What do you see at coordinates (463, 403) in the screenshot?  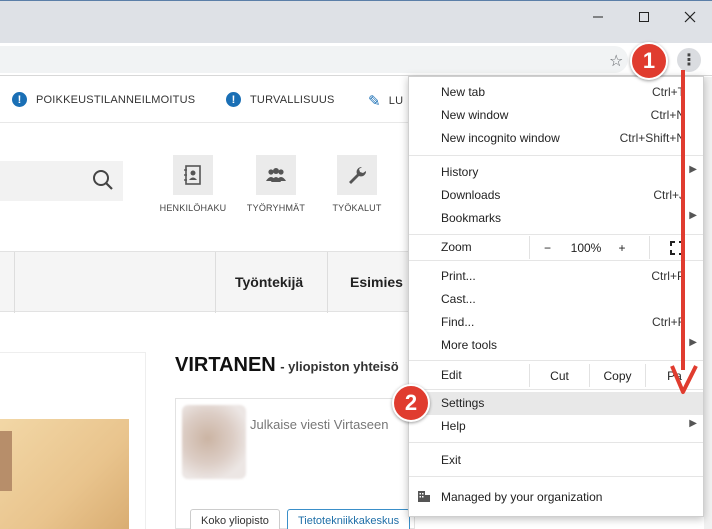 I see `menu-label: Settings` at bounding box center [463, 403].